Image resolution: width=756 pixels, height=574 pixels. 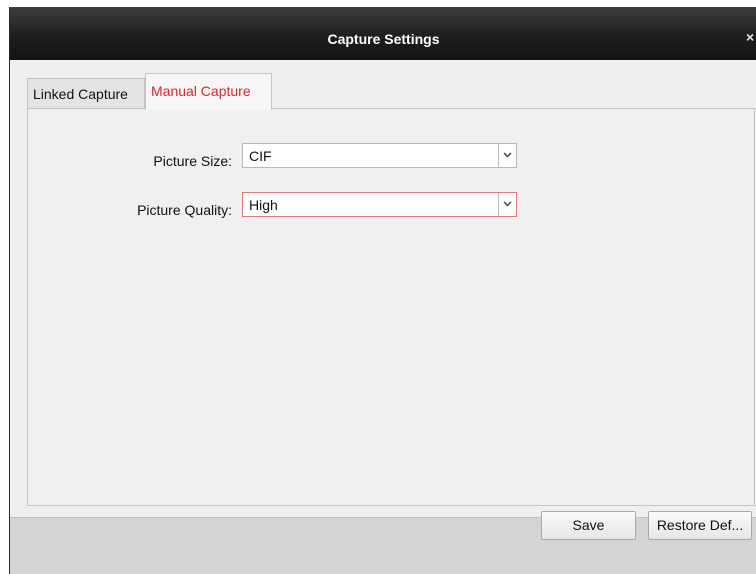 I want to click on picture-quality-dropdown-button, so click(x=507, y=204).